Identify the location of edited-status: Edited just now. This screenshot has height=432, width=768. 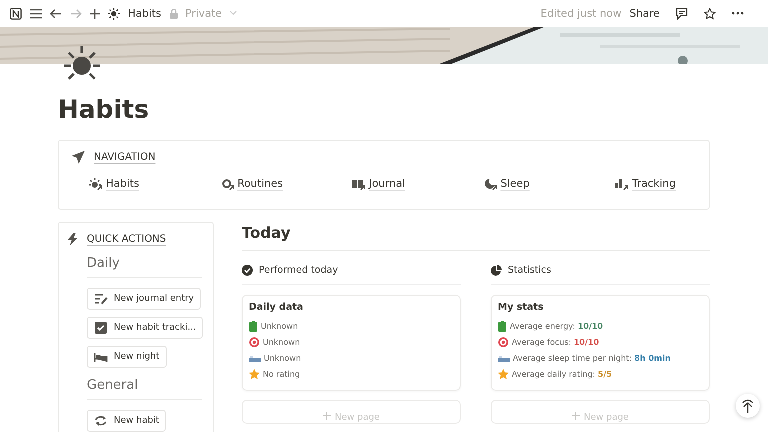
(581, 14).